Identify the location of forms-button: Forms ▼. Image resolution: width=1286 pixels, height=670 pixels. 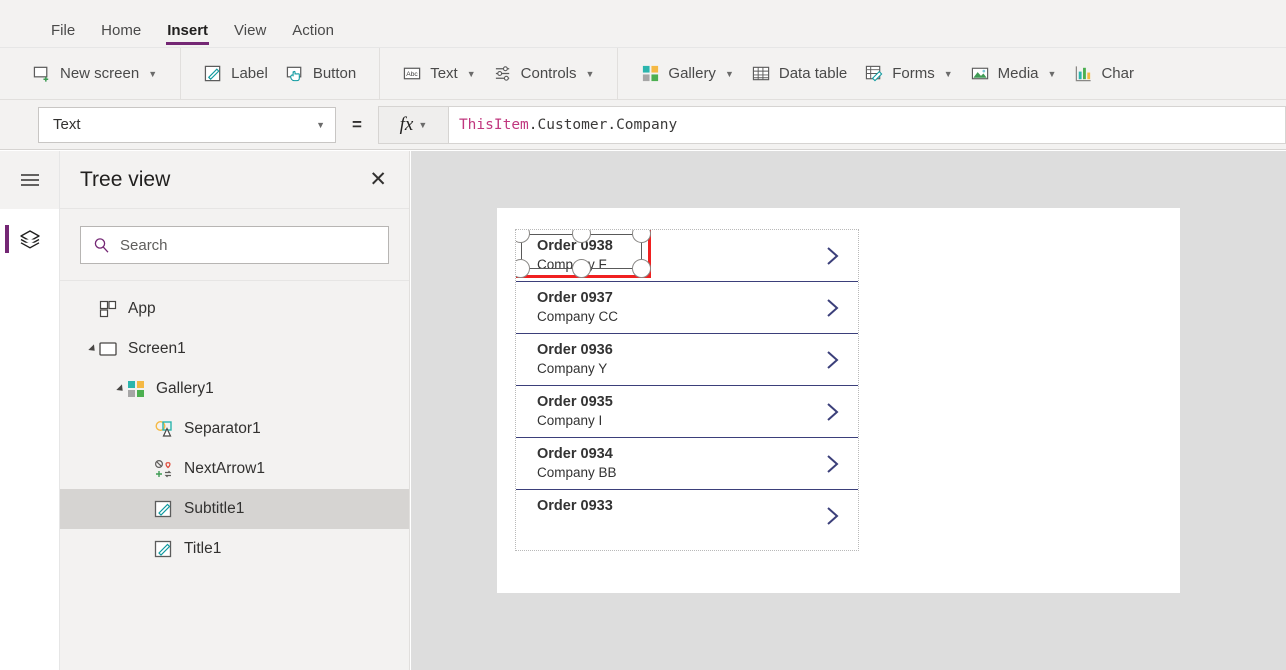
(908, 74).